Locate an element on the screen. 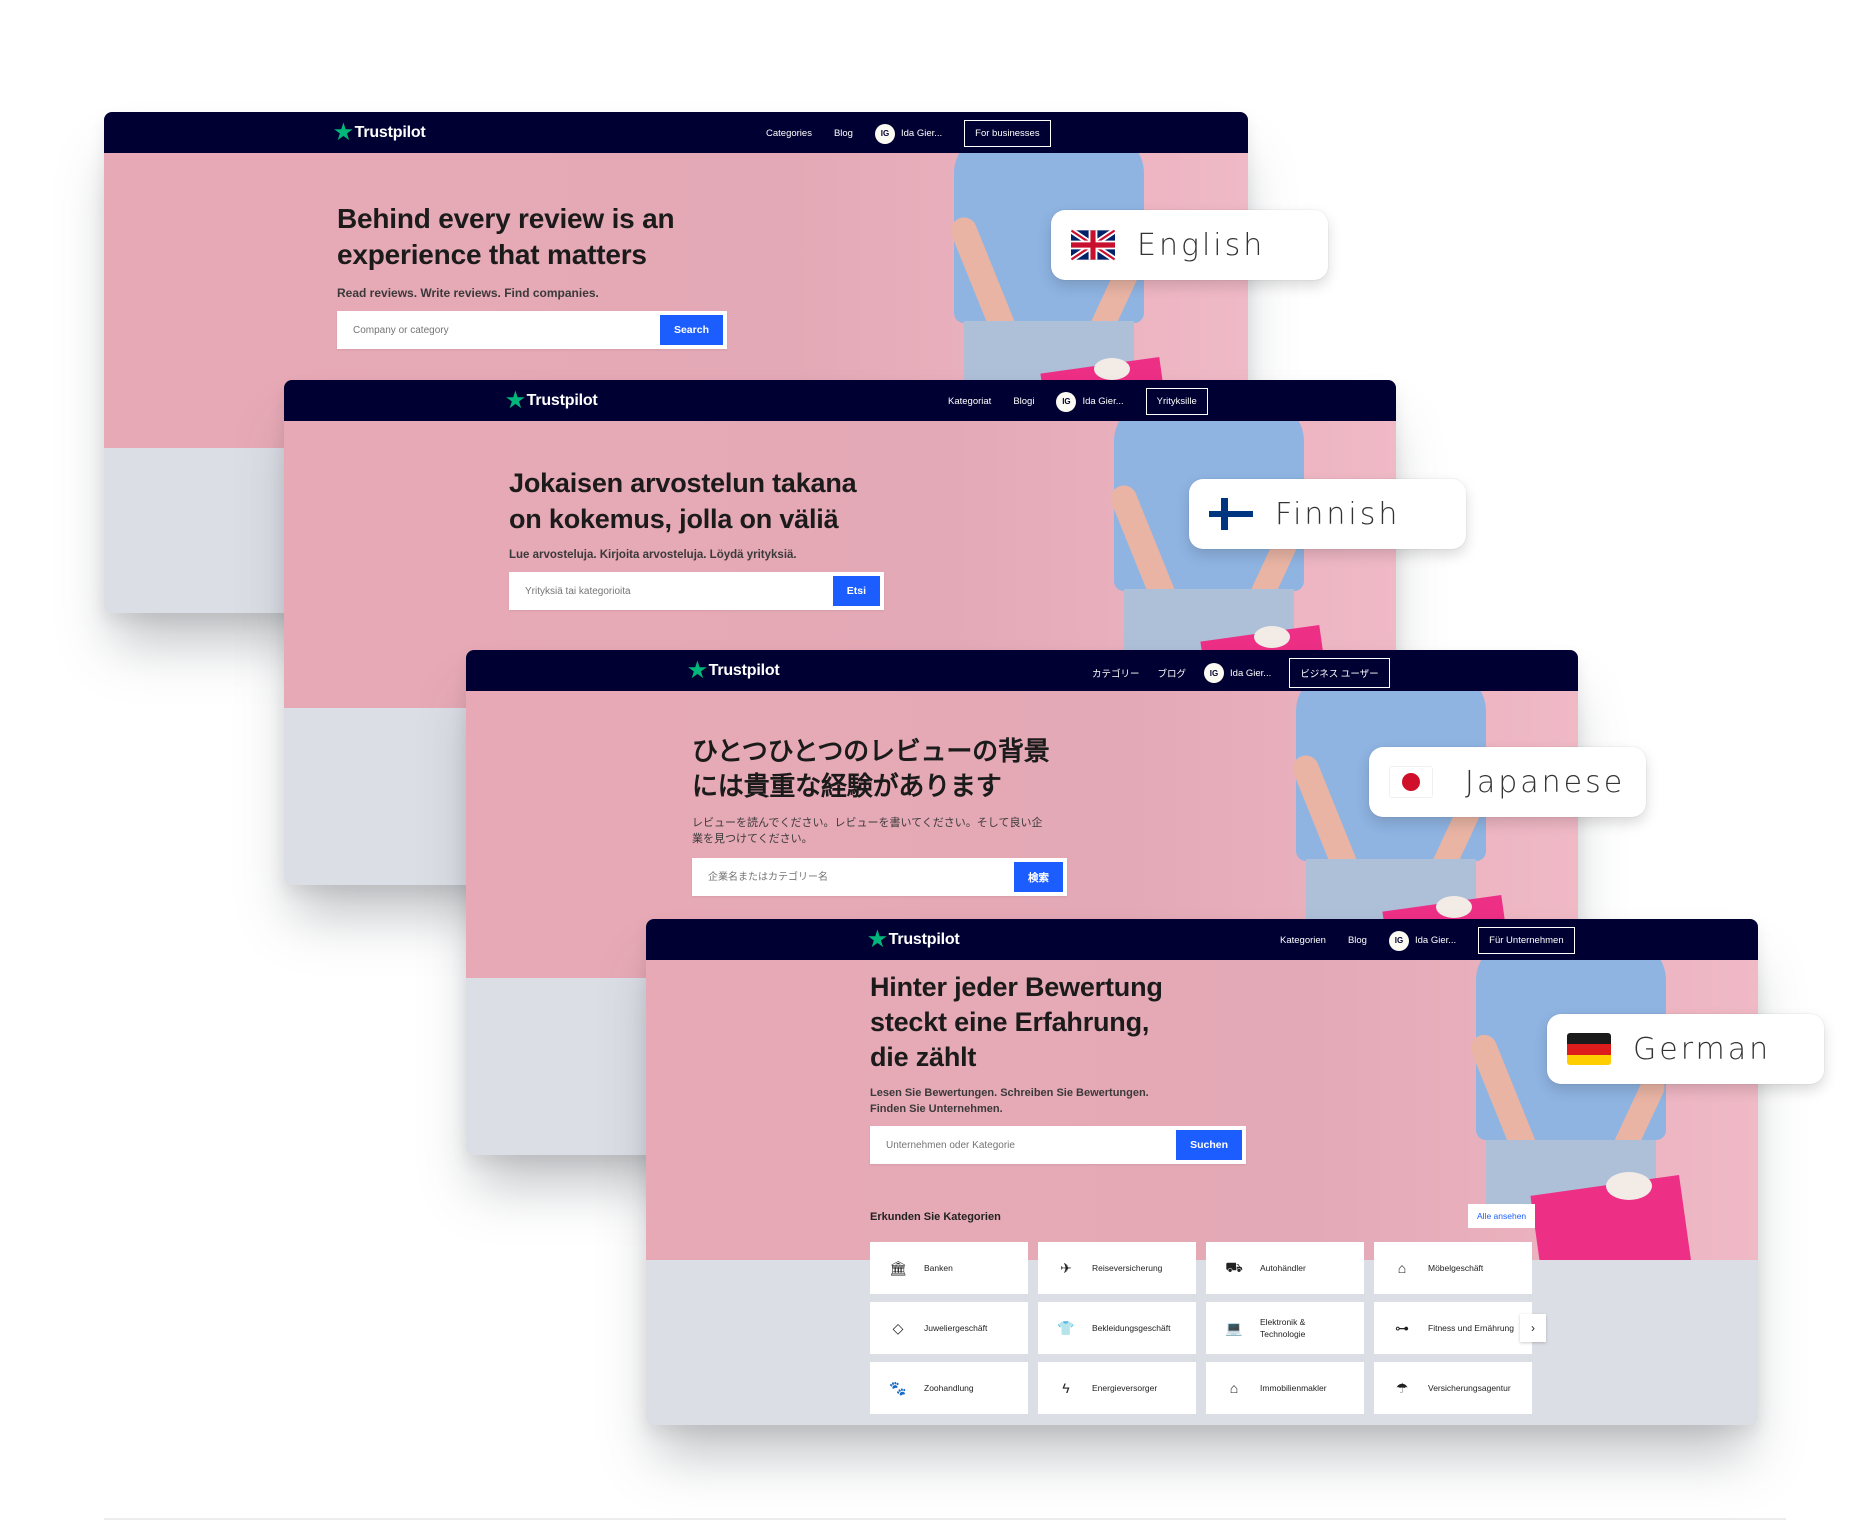 The width and height of the screenshot is (1872, 1522). nav-blog: ブログ is located at coordinates (1172, 673).